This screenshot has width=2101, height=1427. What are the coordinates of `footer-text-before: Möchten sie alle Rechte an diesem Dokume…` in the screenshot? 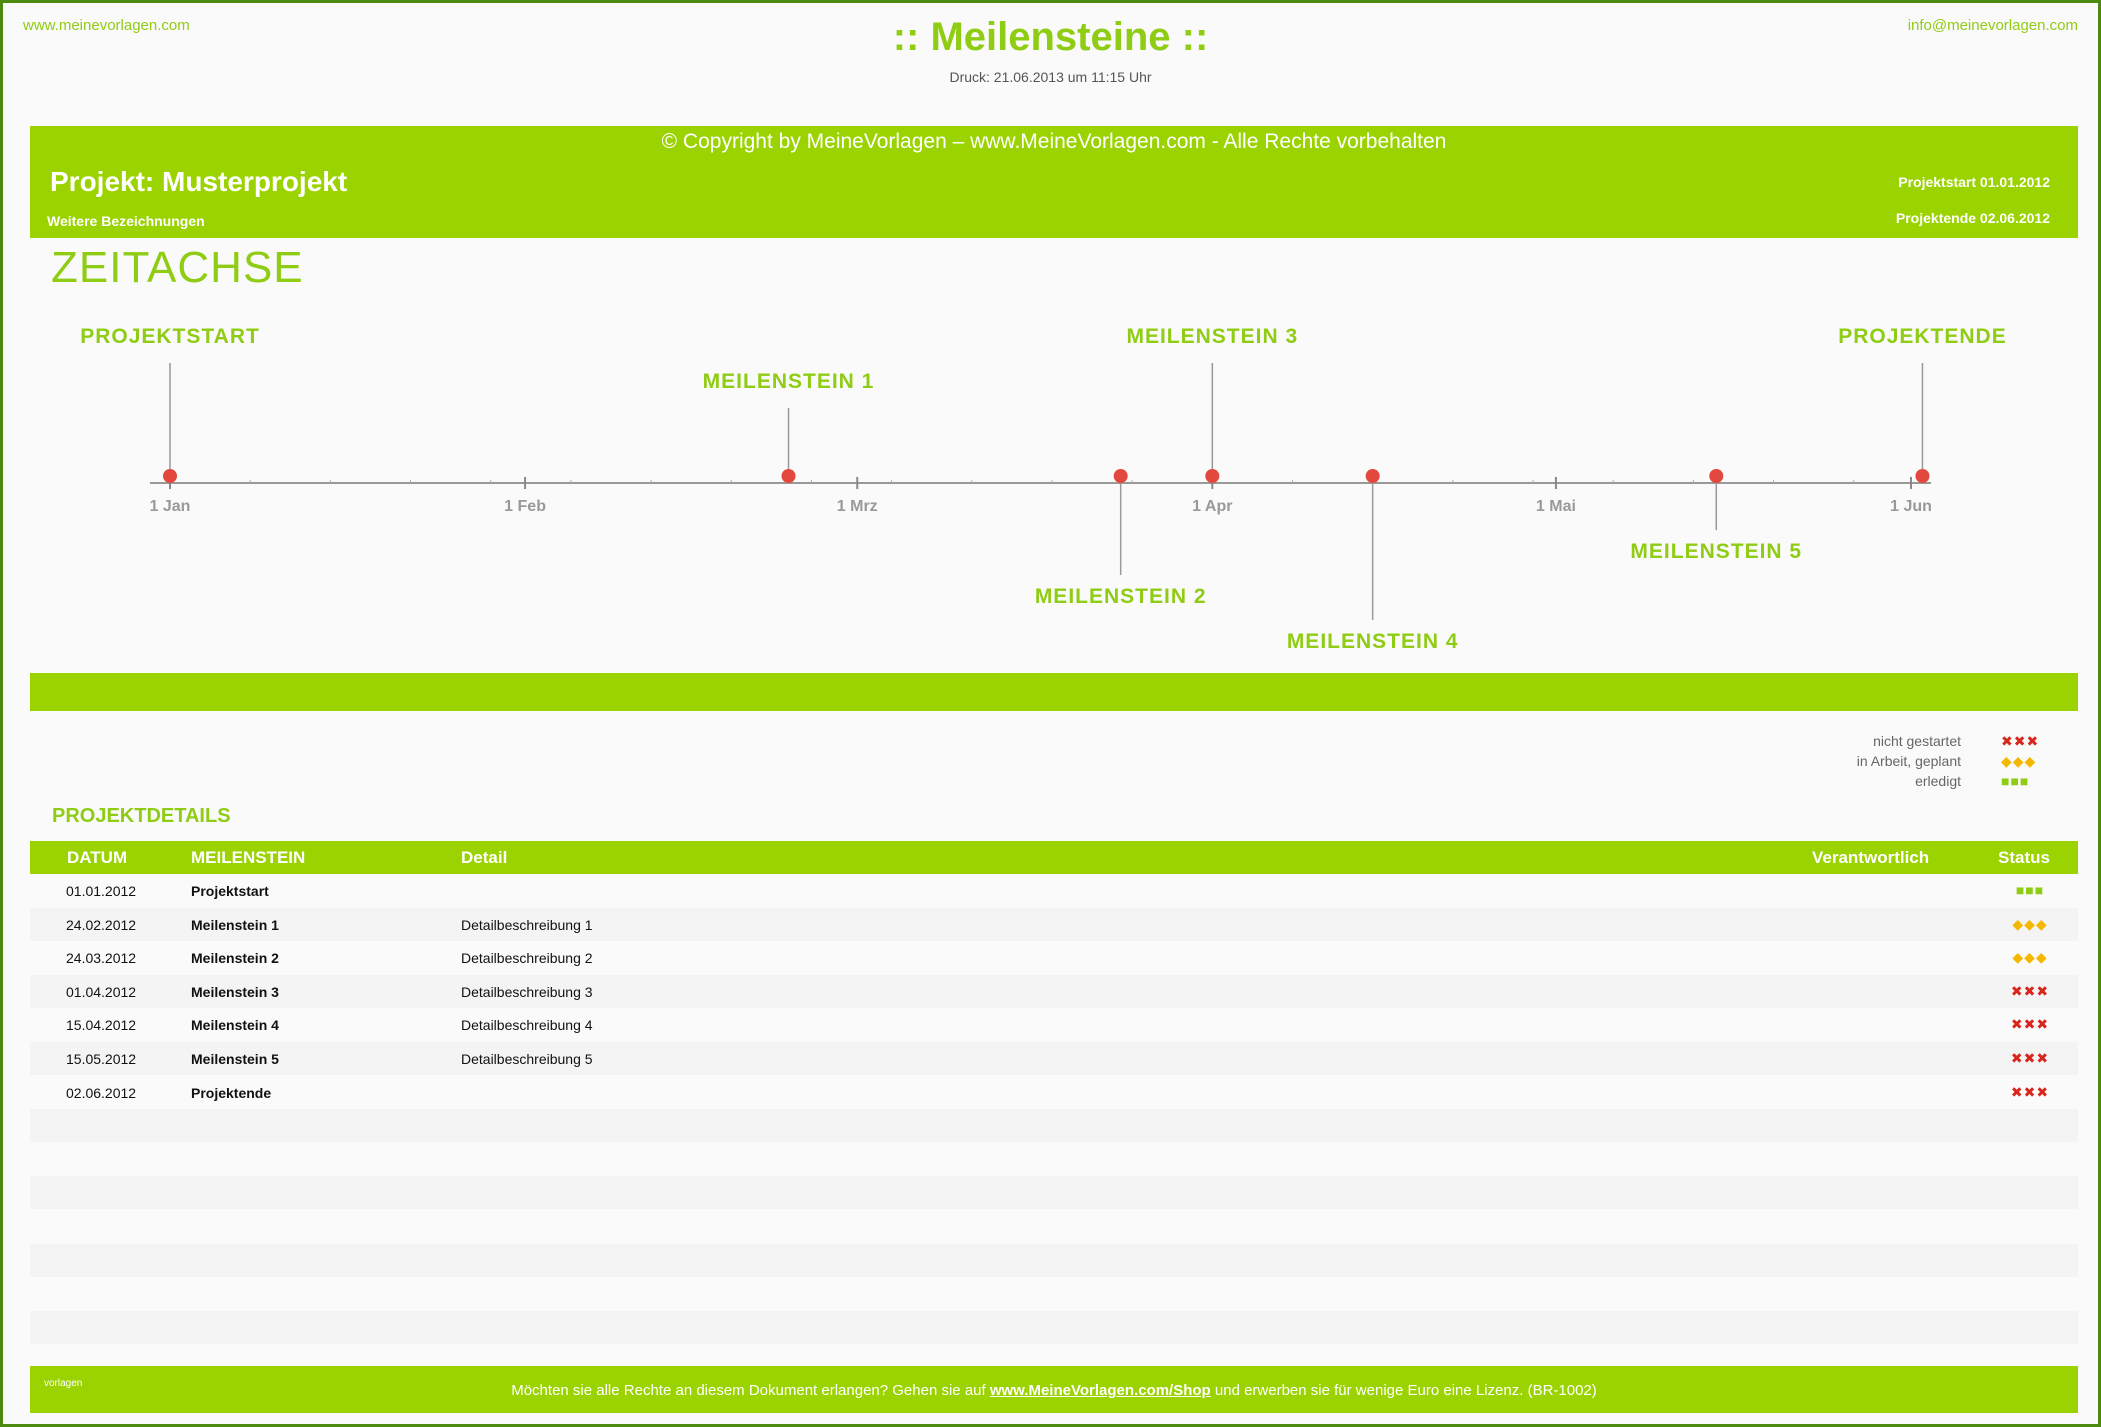 It's located at (750, 1390).